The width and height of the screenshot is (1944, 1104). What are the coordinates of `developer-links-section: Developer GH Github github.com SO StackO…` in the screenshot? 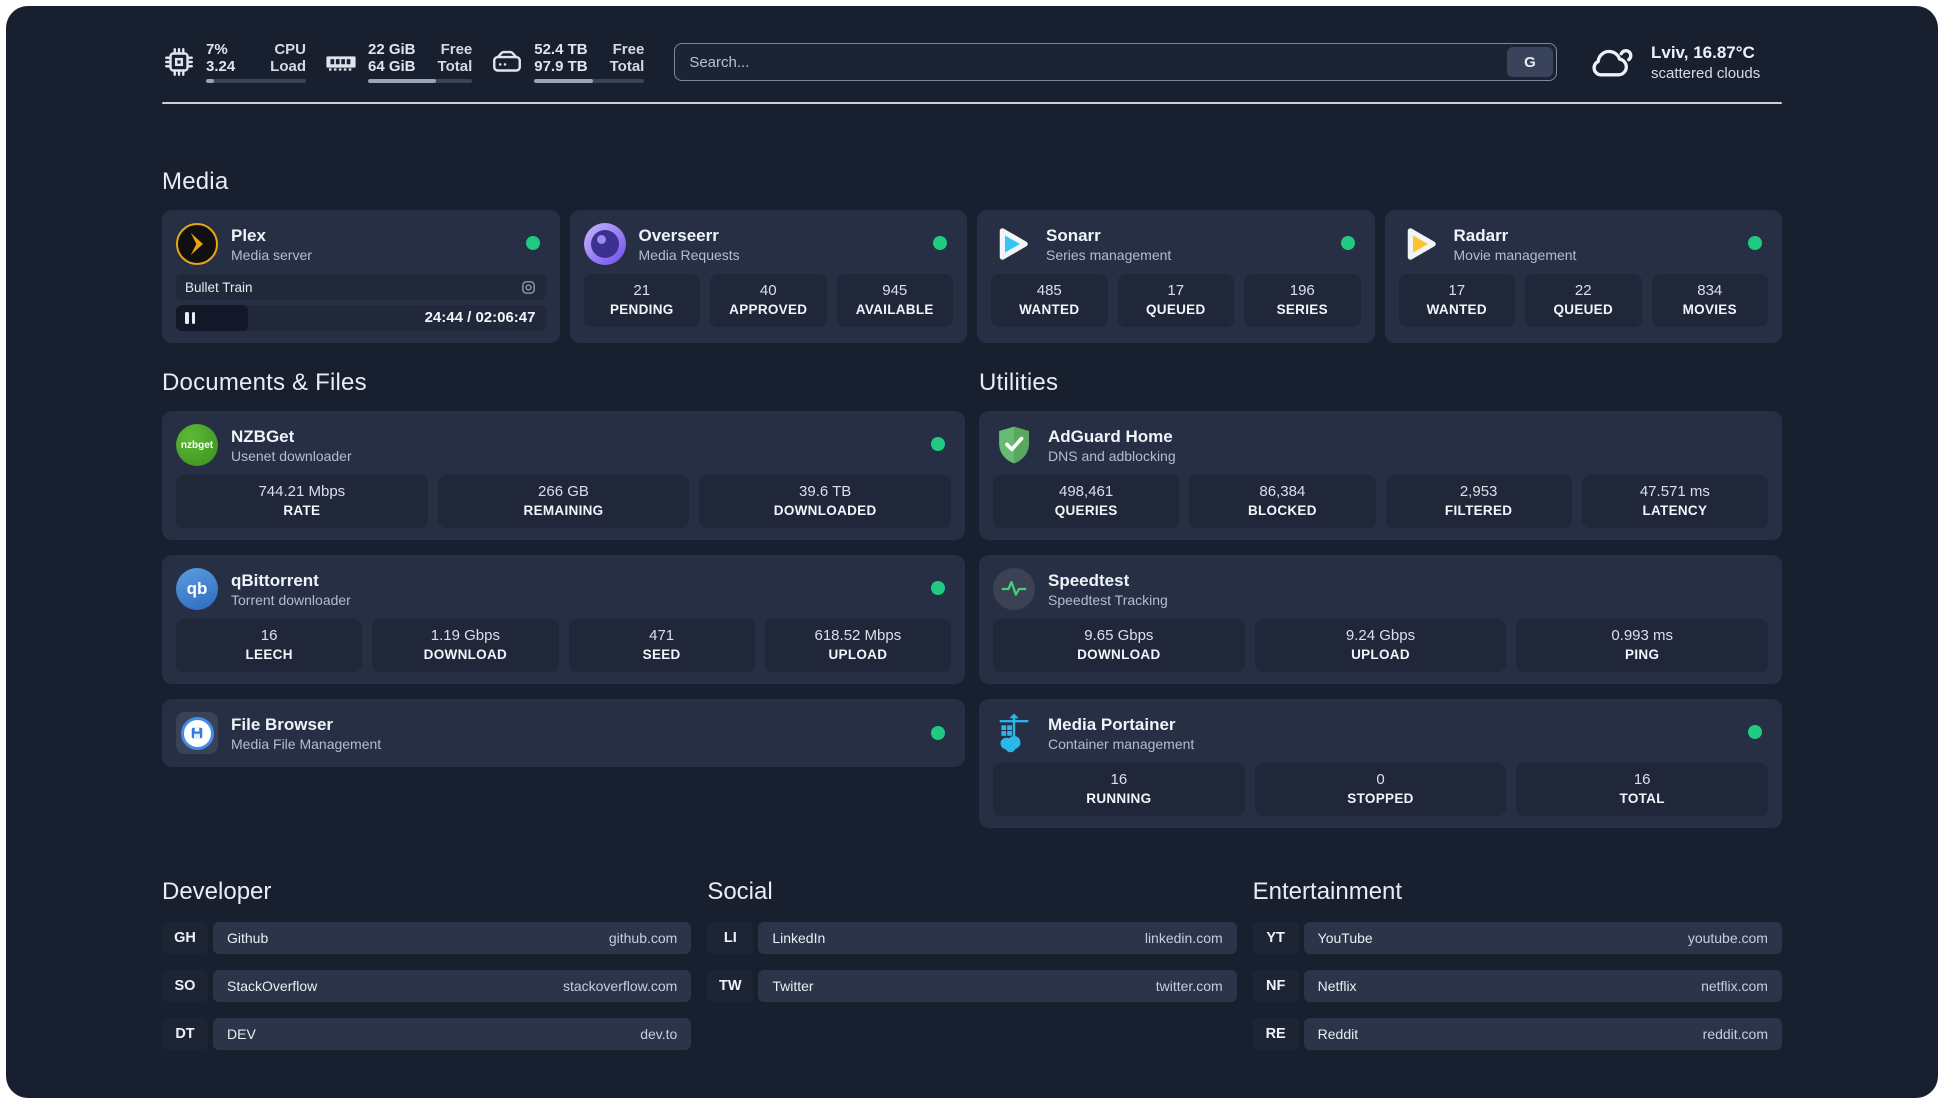 It's located at (427, 972).